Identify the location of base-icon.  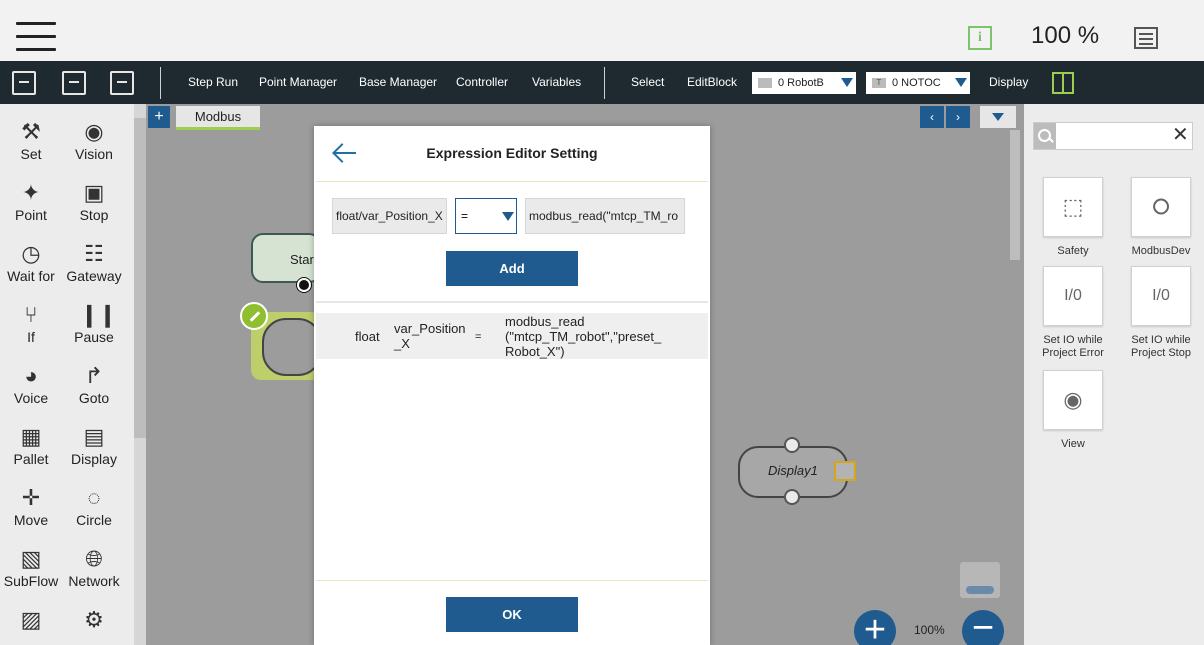
(765, 83).